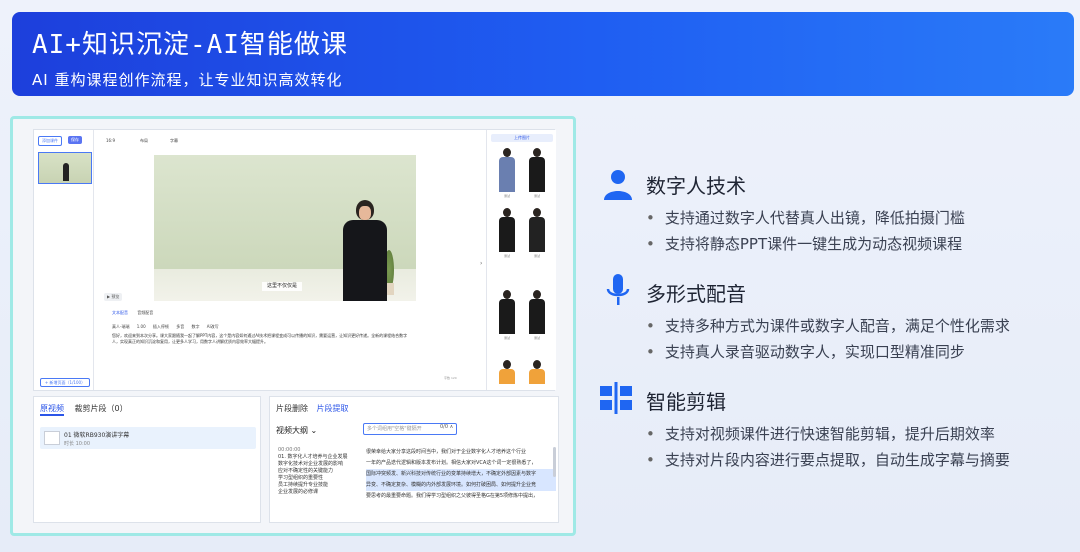 The height and width of the screenshot is (552, 1080). Describe the element at coordinates (136, 313) in the screenshot. I see `script-tabs: 文本配音 音频配音` at that location.